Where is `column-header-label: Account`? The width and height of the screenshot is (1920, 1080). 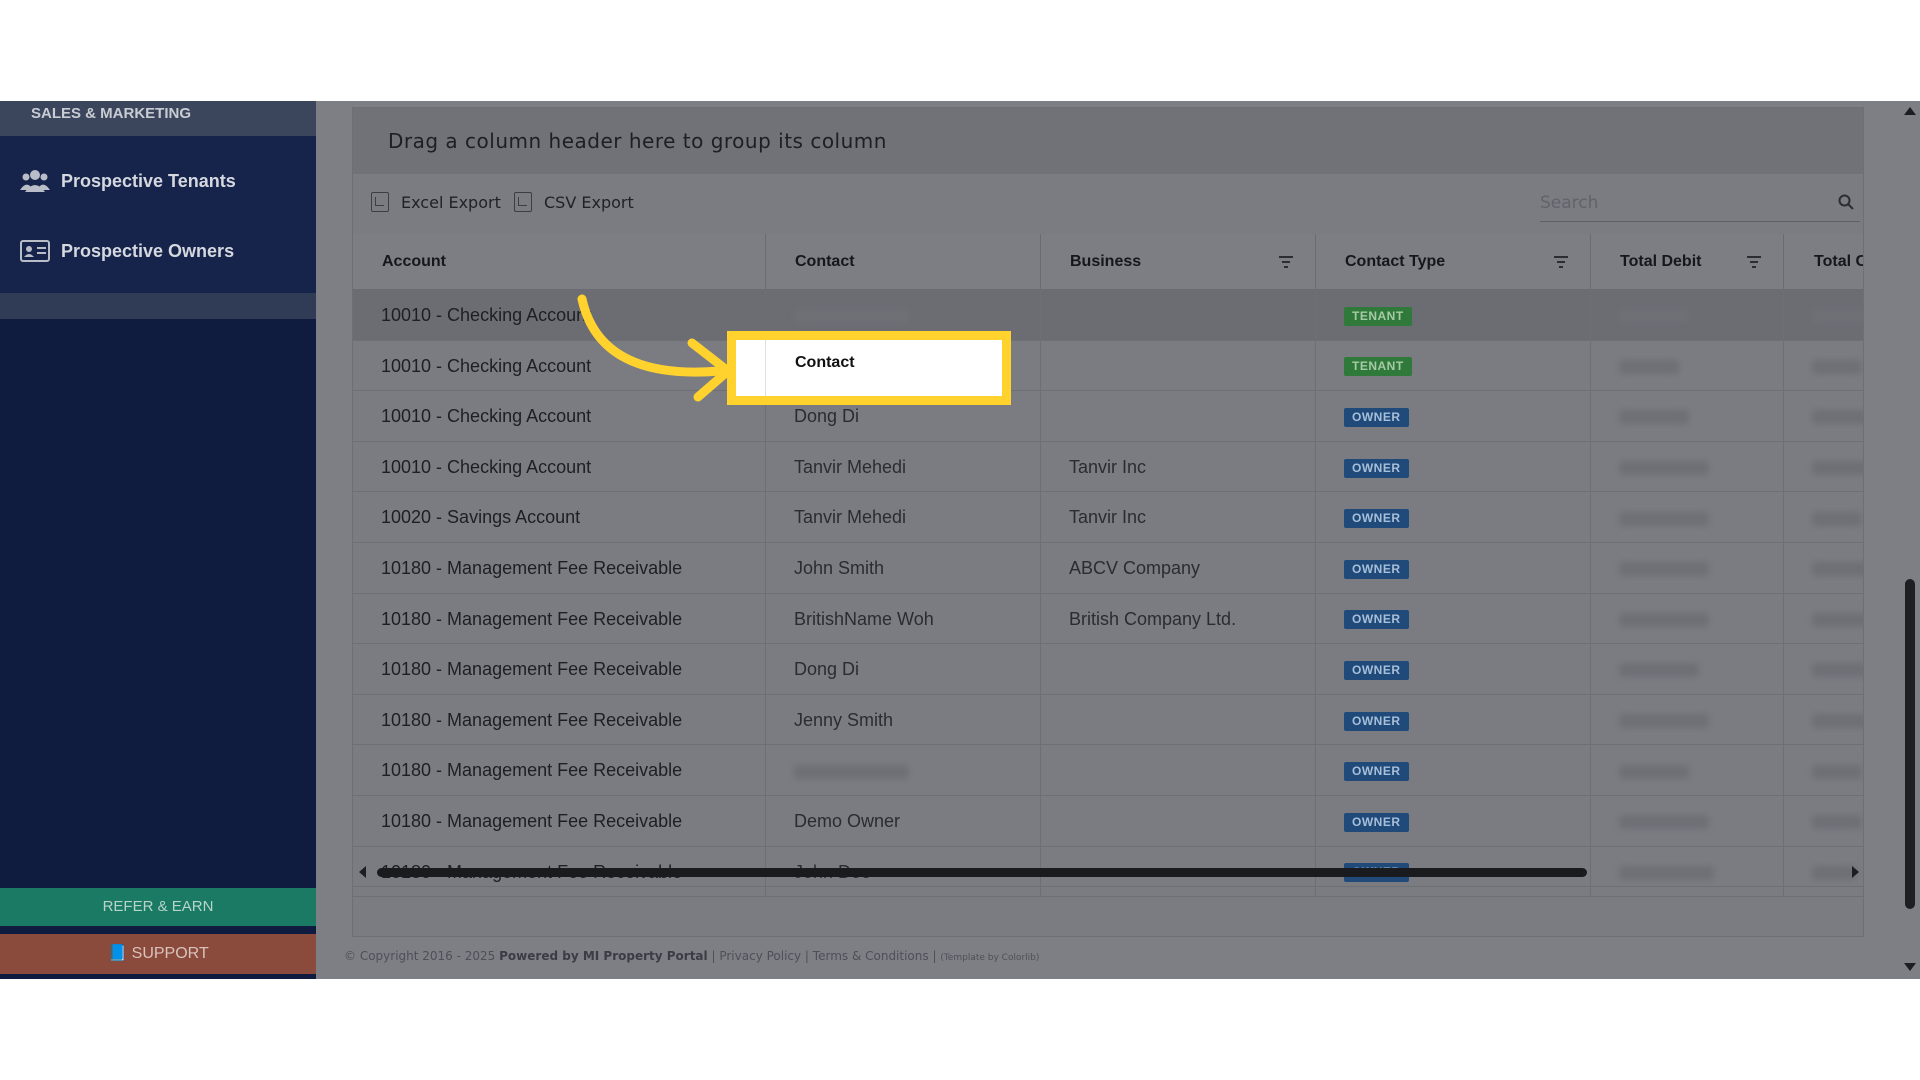
column-header-label: Account is located at coordinates (414, 261).